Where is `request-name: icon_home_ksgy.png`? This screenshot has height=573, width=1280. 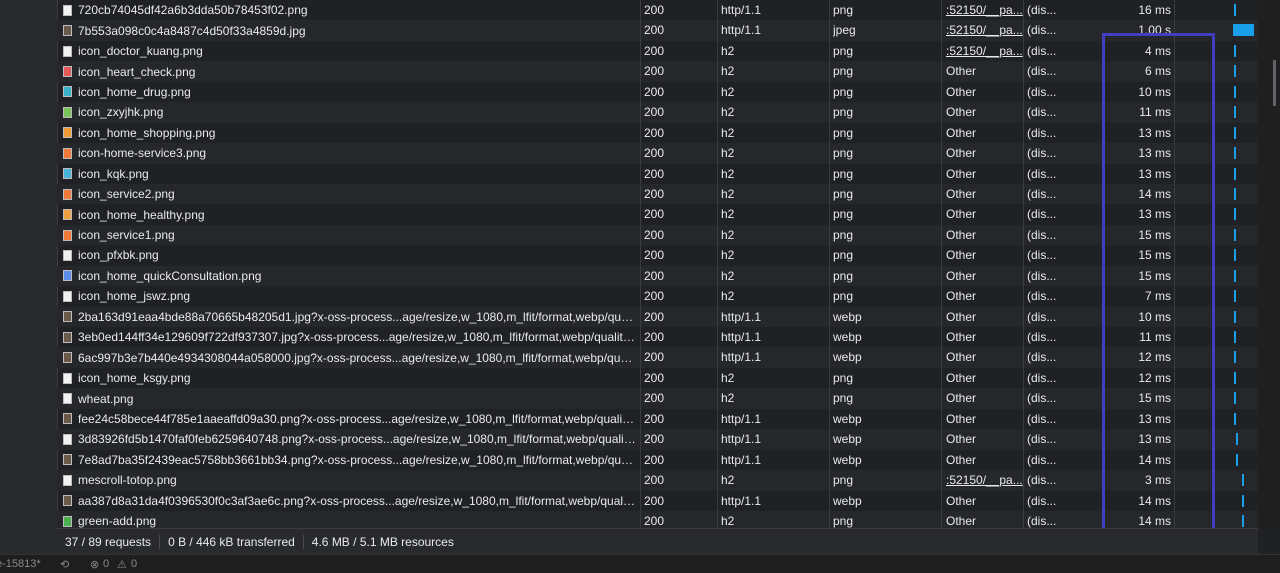
request-name: icon_home_ksgy.png is located at coordinates (134, 378).